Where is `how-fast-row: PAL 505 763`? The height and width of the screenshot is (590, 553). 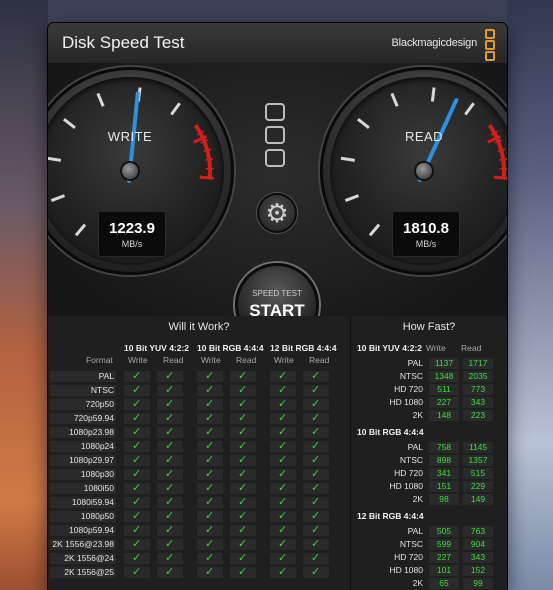
how-fast-row: PAL 505 763 is located at coordinates (429, 531).